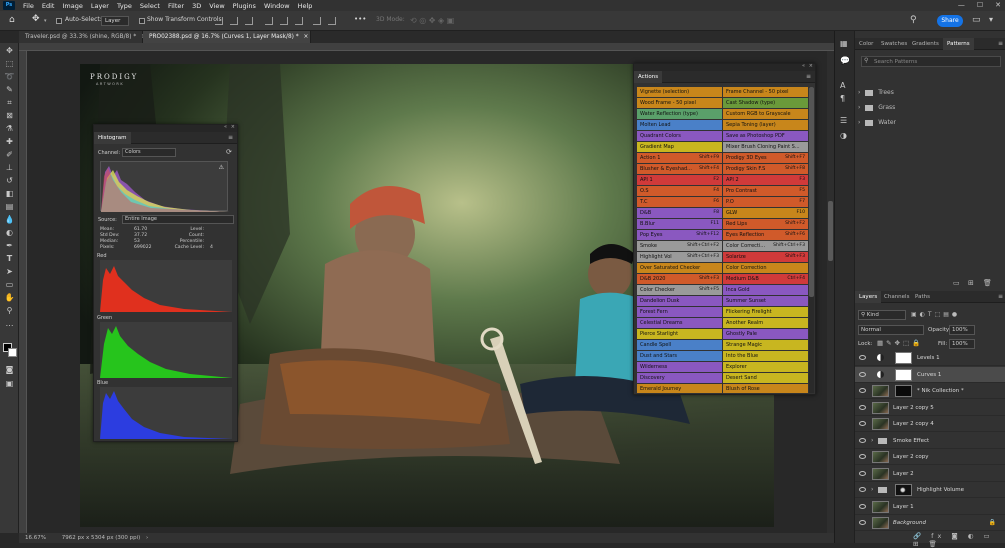 This screenshot has height=548, width=1005. What do you see at coordinates (679, 367) in the screenshot?
I see `action-button: Wilderness` at bounding box center [679, 367].